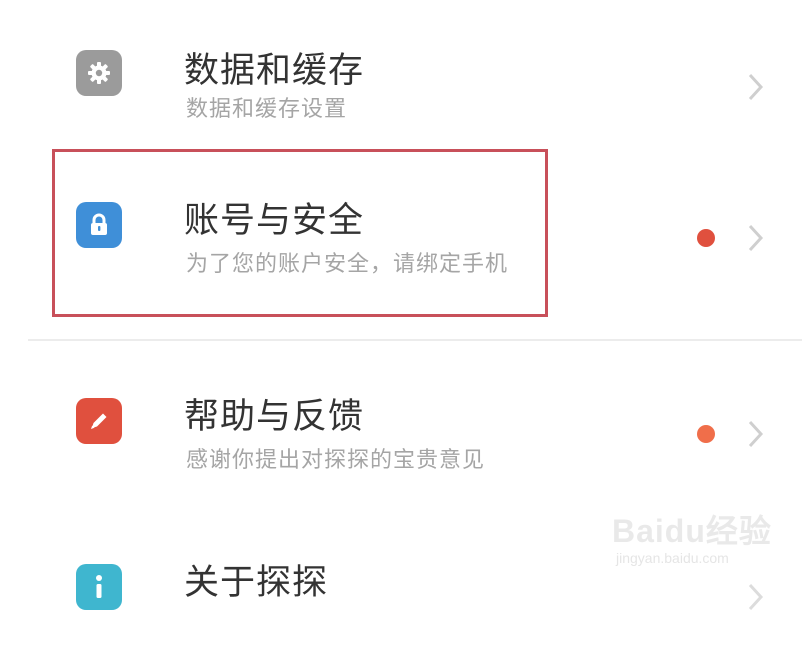 The height and width of the screenshot is (660, 802). What do you see at coordinates (274, 71) in the screenshot?
I see `settings-item-title: 数据和缓存` at bounding box center [274, 71].